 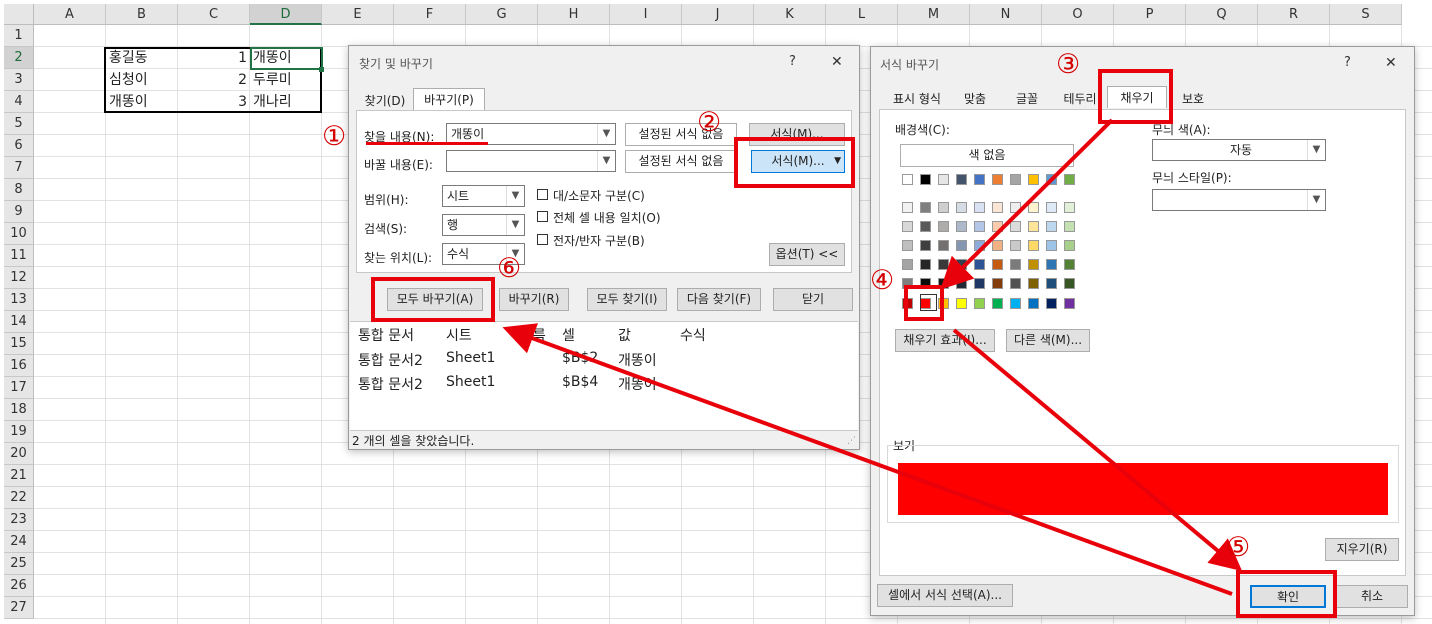 What do you see at coordinates (19, 564) in the screenshot?
I see `row-header-25: 25` at bounding box center [19, 564].